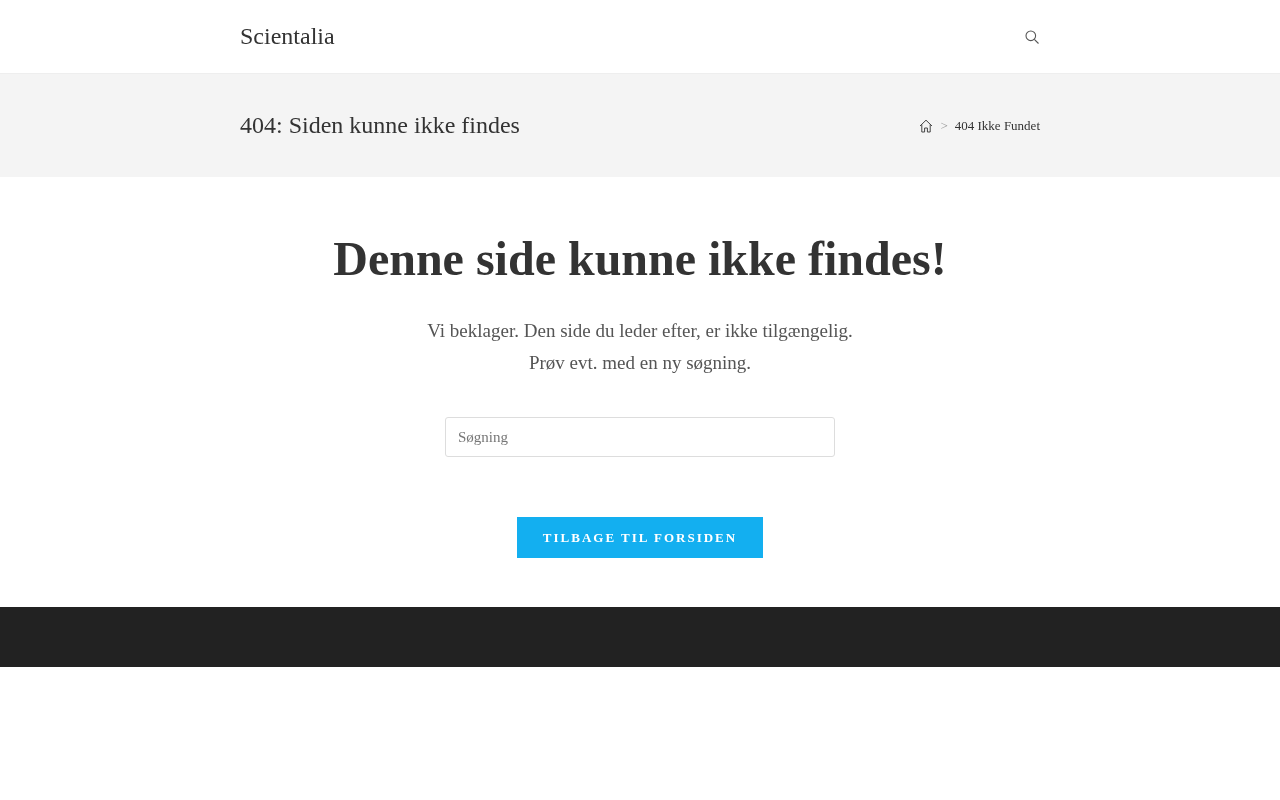  I want to click on search-field: Søgning, so click(640, 437).